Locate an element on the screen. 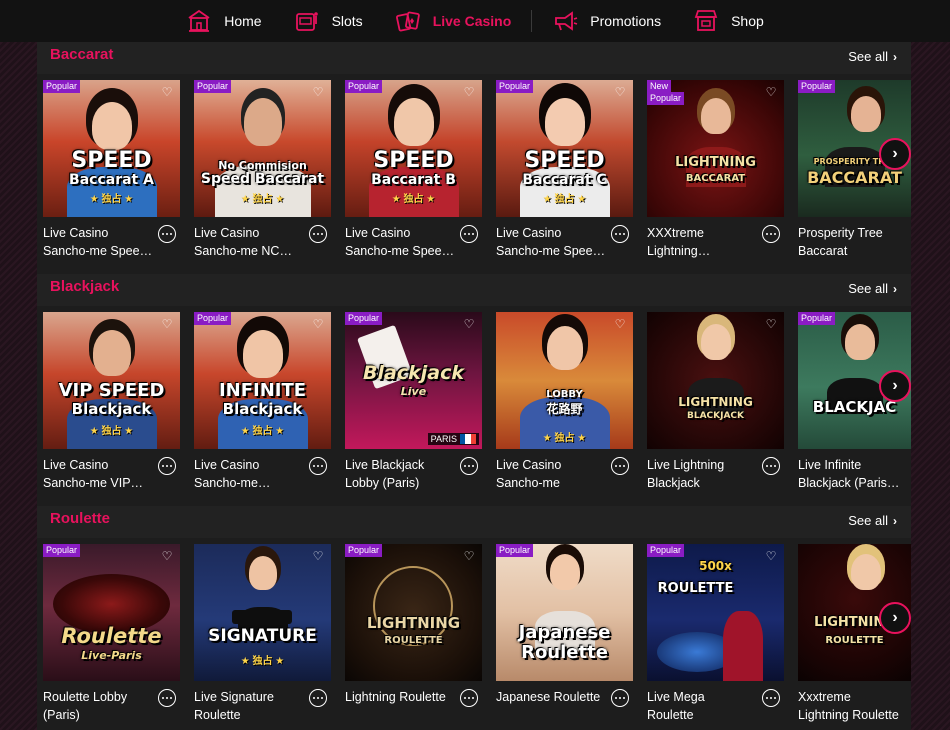  game-thumbnail: SPEED Baccarat B ★ 独占 ★ Popular ♡ is located at coordinates (413, 148).